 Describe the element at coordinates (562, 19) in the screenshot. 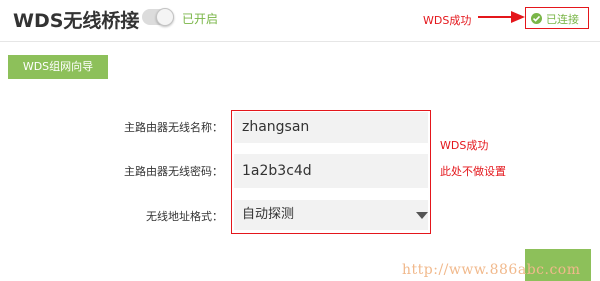

I see `connection-status-label: 已连接` at that location.